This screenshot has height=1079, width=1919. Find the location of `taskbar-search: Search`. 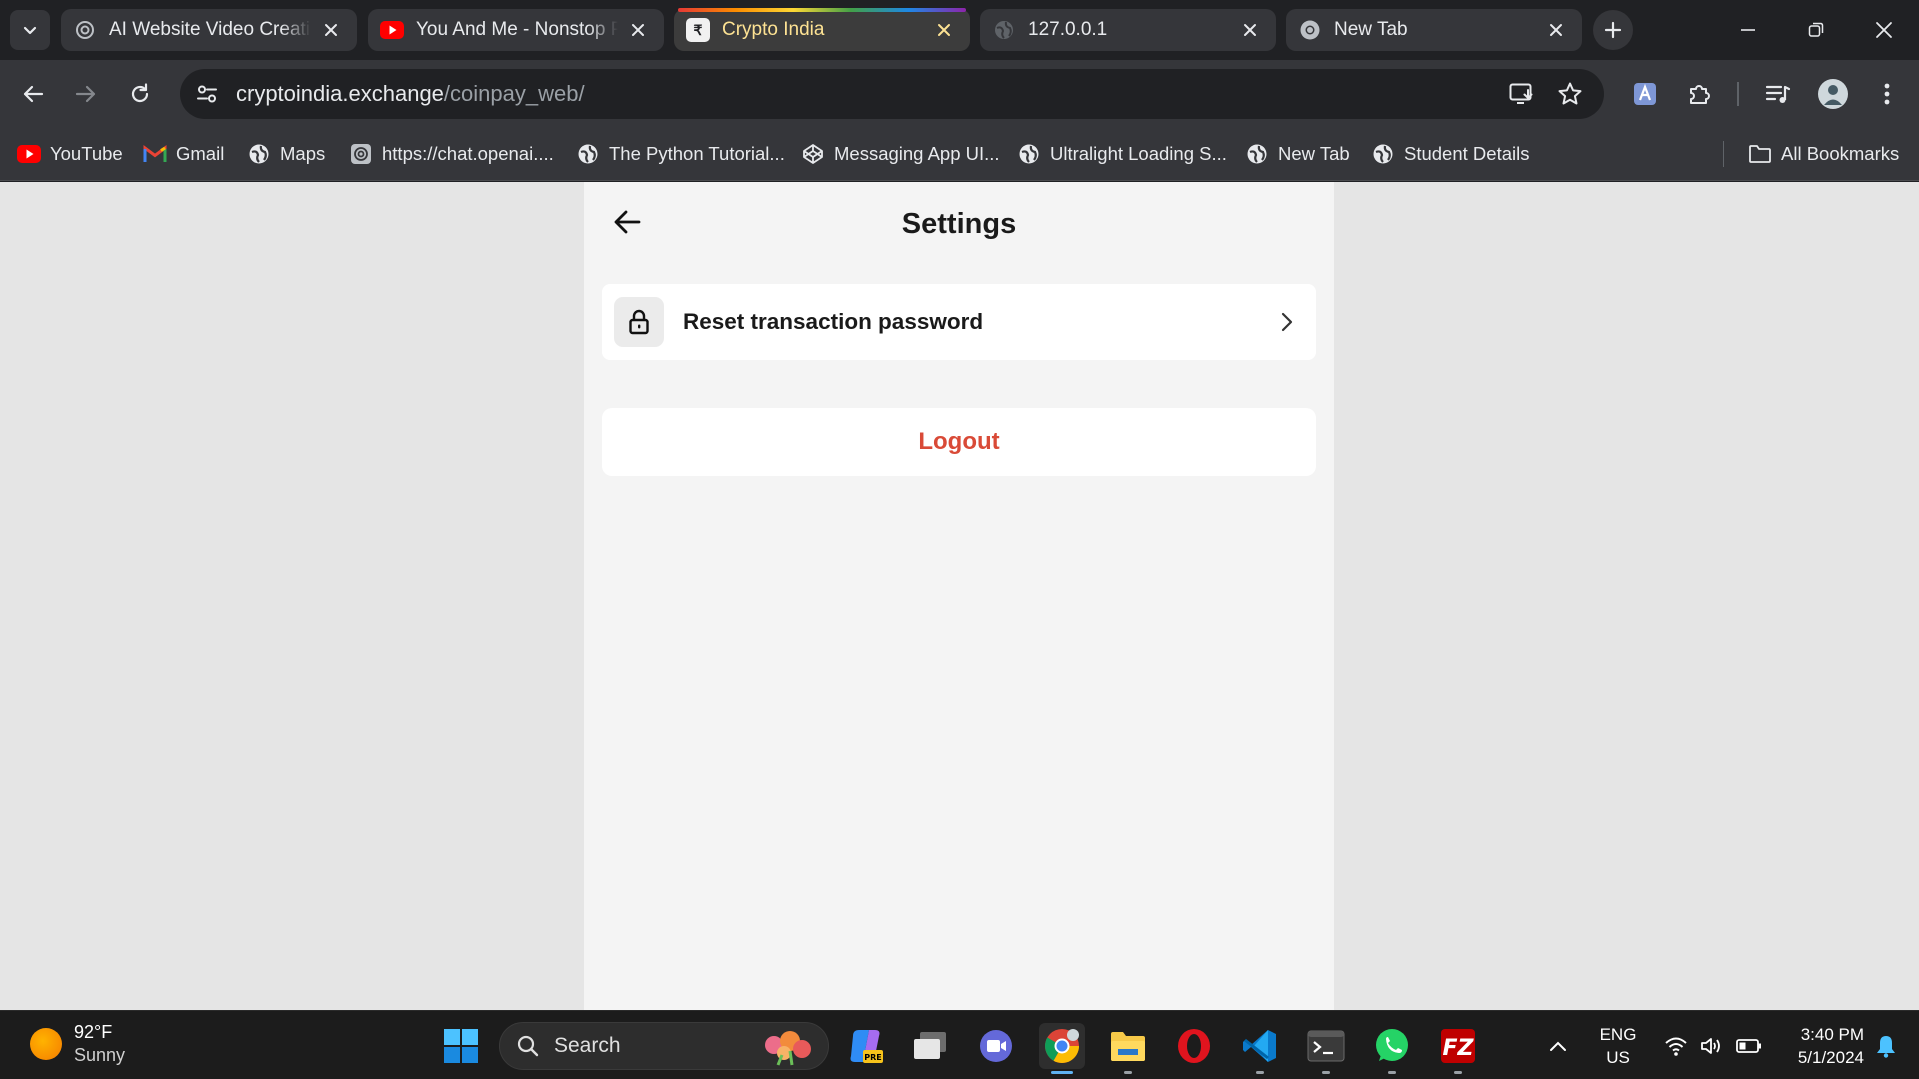

taskbar-search: Search is located at coordinates (664, 1046).